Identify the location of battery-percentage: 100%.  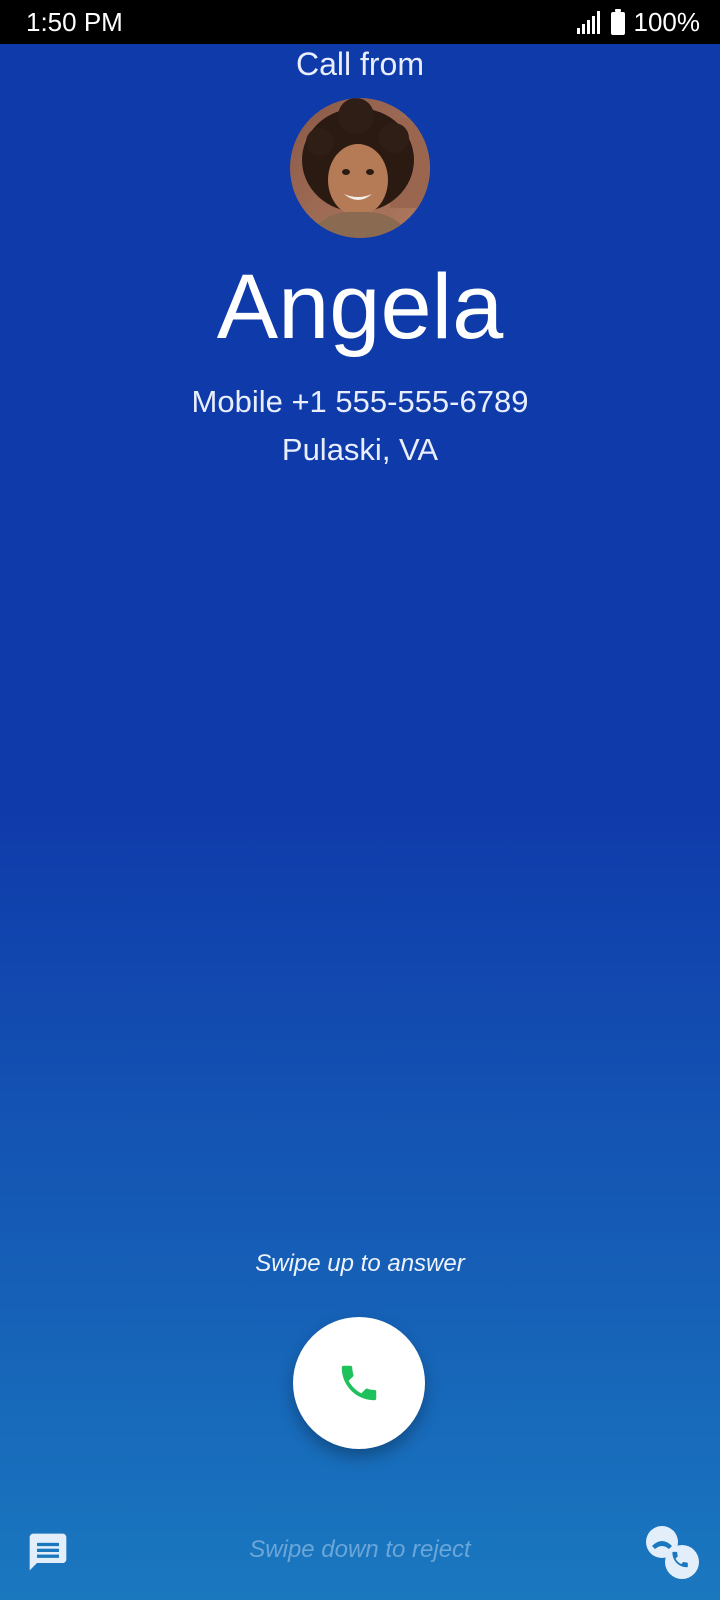
(667, 22).